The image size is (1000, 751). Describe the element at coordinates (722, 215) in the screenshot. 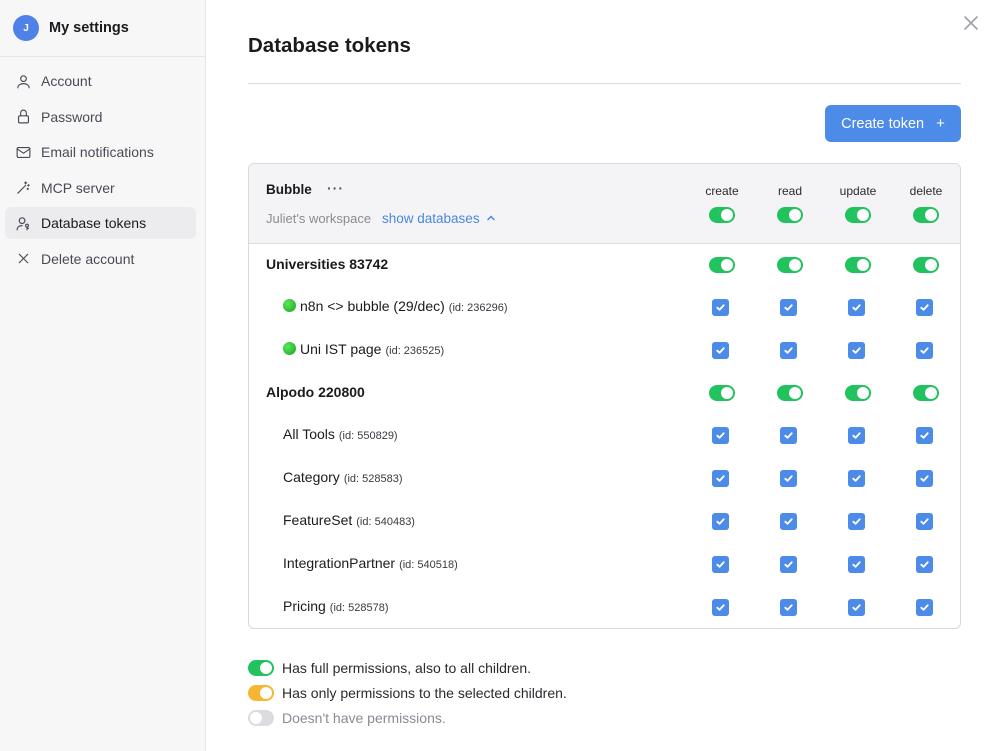

I see `toggle-create-all` at that location.